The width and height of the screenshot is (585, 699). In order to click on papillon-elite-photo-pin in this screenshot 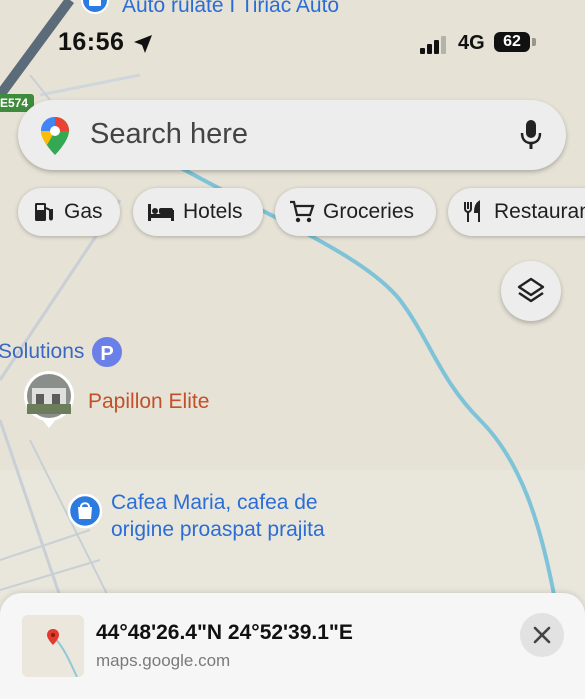, I will do `click(49, 400)`.